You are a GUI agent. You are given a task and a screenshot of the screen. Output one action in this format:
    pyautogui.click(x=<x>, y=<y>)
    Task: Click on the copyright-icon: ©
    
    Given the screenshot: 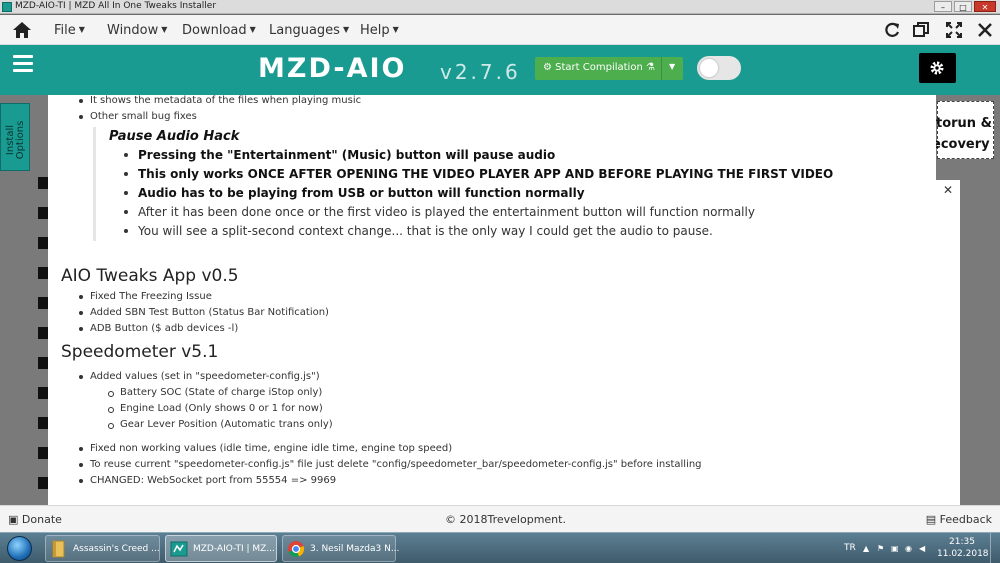 What is the action you would take?
    pyautogui.click(x=450, y=519)
    